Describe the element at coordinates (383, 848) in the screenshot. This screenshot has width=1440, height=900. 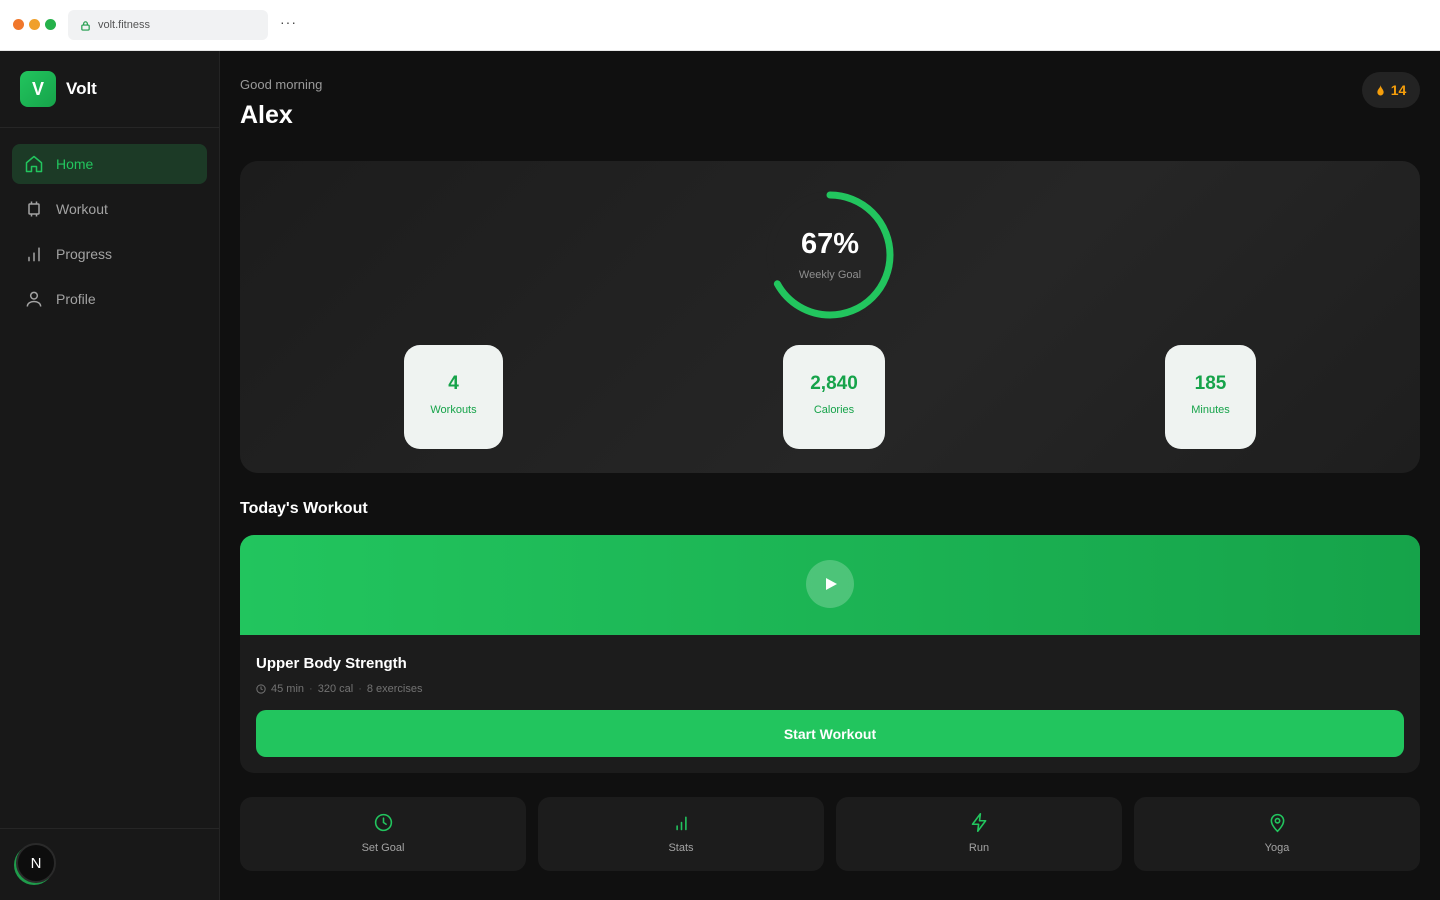
I see `quick-action-label: Set Goal` at that location.